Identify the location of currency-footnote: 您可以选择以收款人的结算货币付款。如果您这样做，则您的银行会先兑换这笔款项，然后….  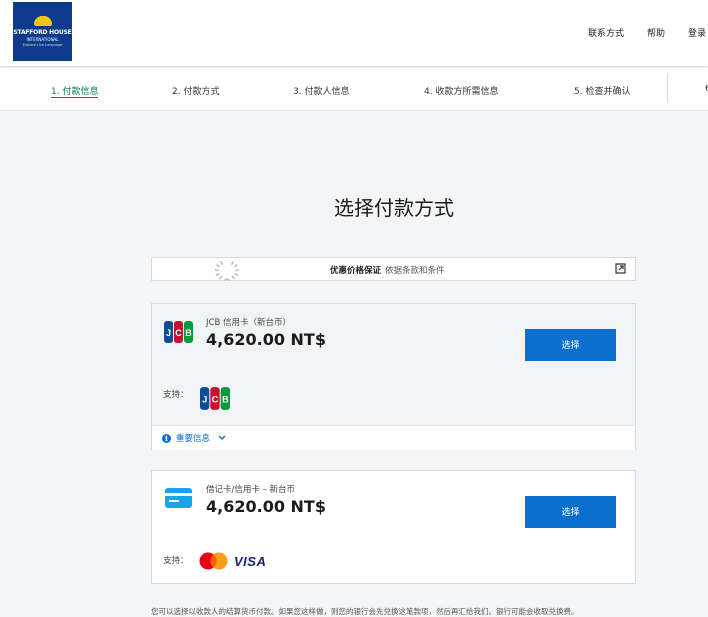
(365, 611).